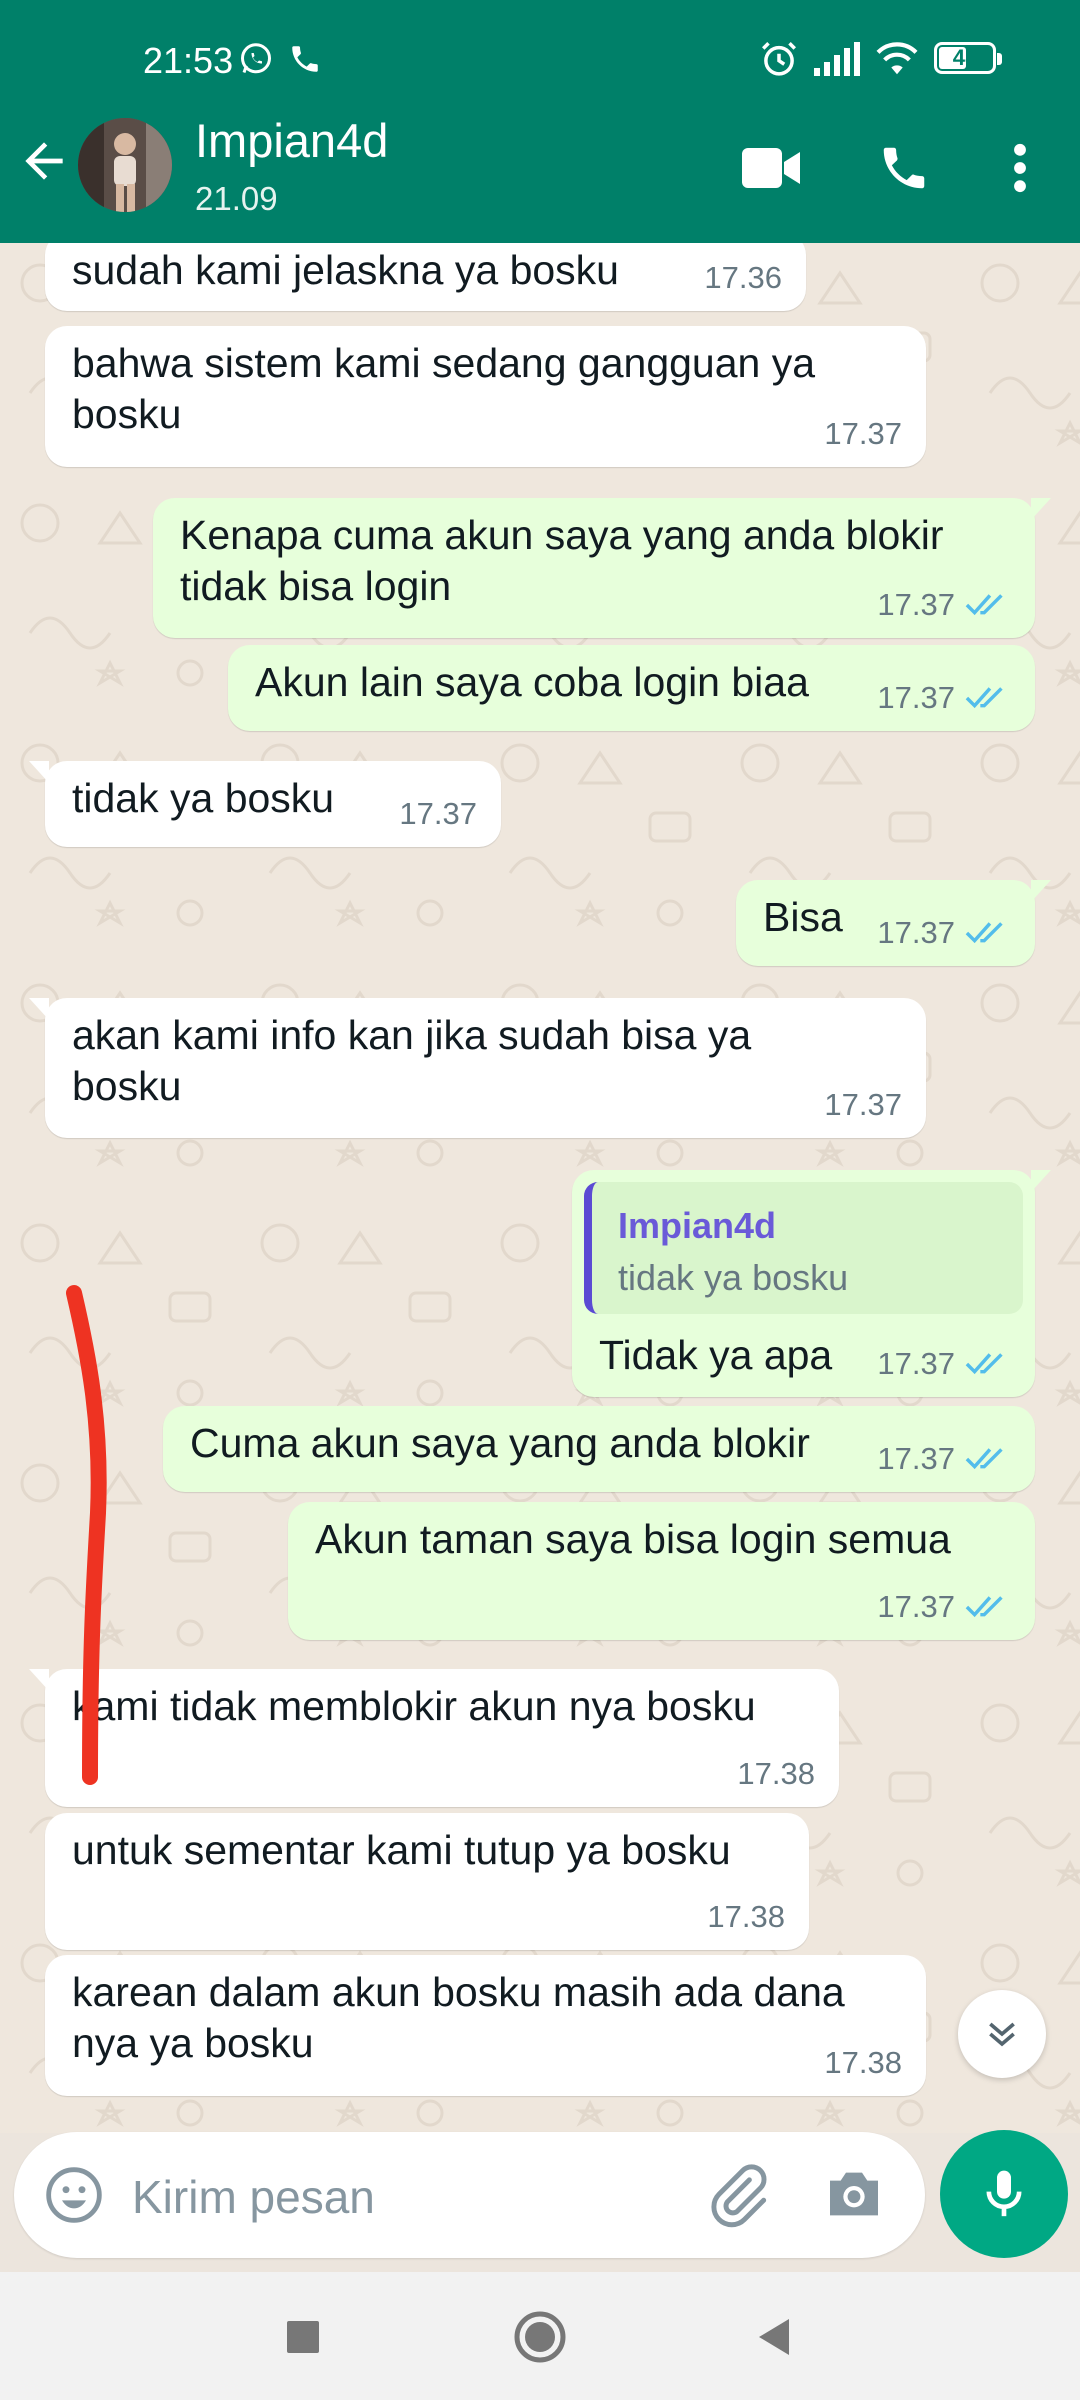  I want to click on message-incoming: sudah kami jelaskna ya bosku 17.36, so click(425, 277).